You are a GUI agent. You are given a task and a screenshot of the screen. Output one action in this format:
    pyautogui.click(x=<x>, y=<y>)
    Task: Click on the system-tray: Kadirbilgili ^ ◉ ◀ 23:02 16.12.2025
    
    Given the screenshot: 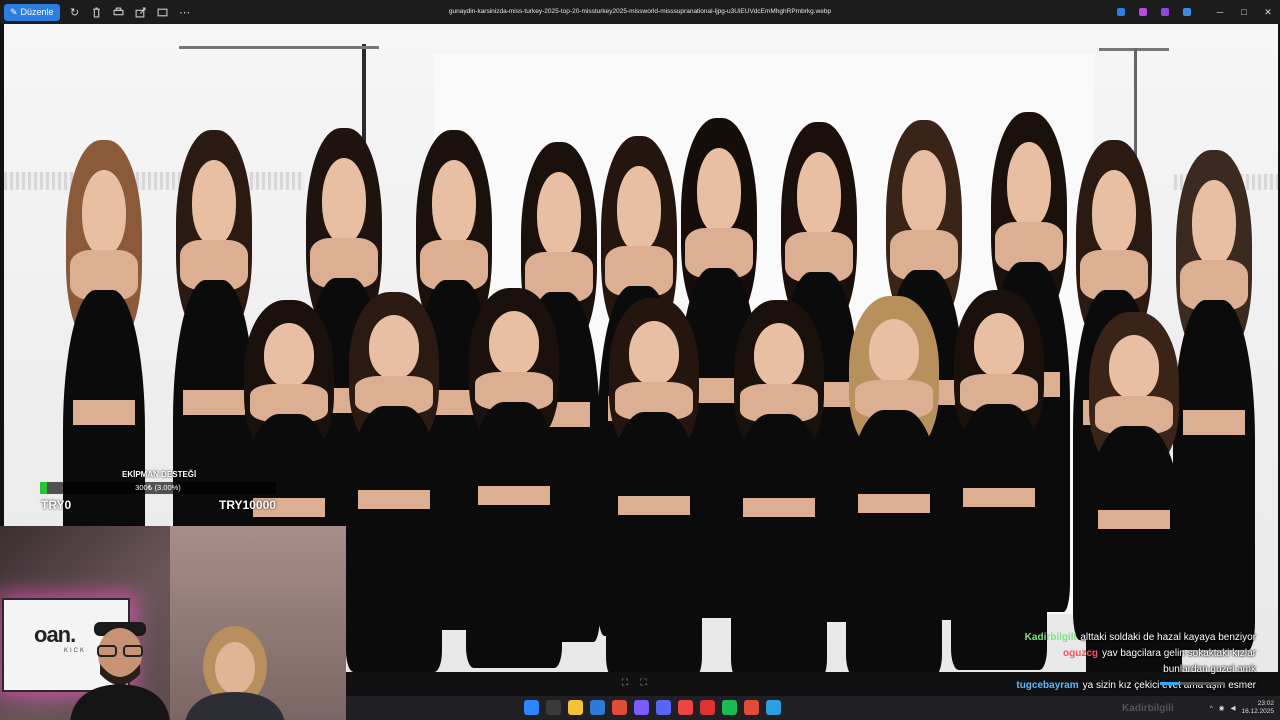 What is the action you would take?
    pyautogui.click(x=1198, y=708)
    